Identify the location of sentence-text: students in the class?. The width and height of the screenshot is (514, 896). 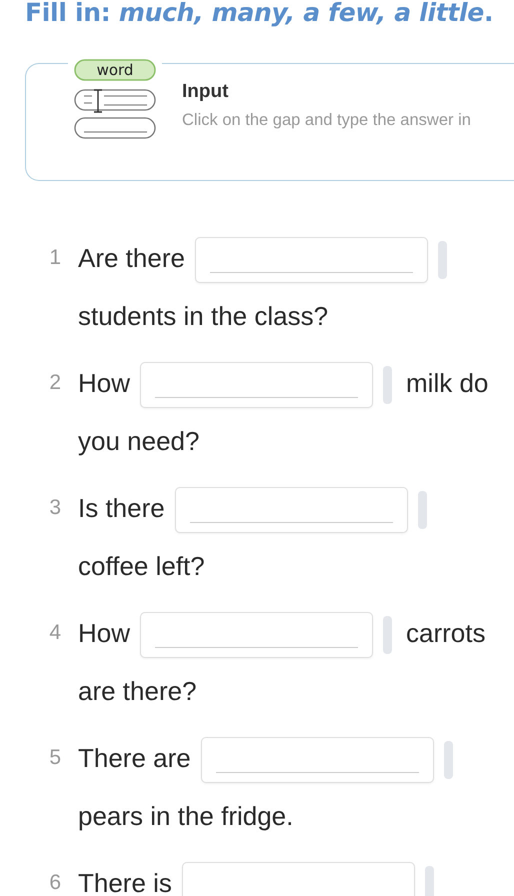
(203, 316).